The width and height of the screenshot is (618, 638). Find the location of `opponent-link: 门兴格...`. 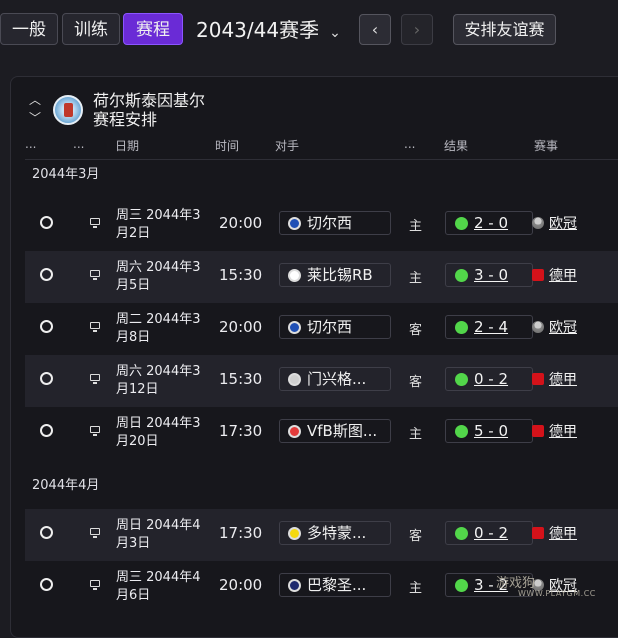

opponent-link: 门兴格... is located at coordinates (335, 379).